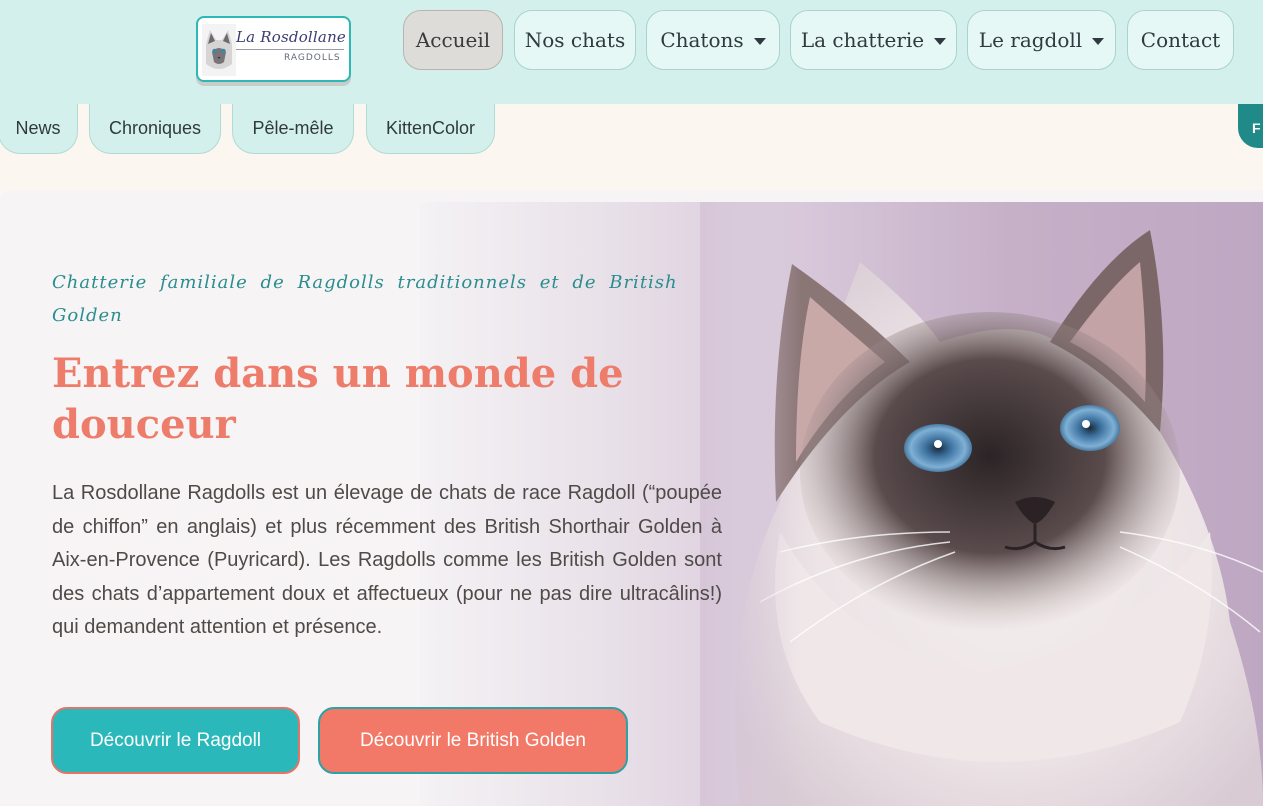 Image resolution: width=1263 pixels, height=806 pixels. Describe the element at coordinates (290, 49) in the screenshot. I see `logo-divider` at that location.